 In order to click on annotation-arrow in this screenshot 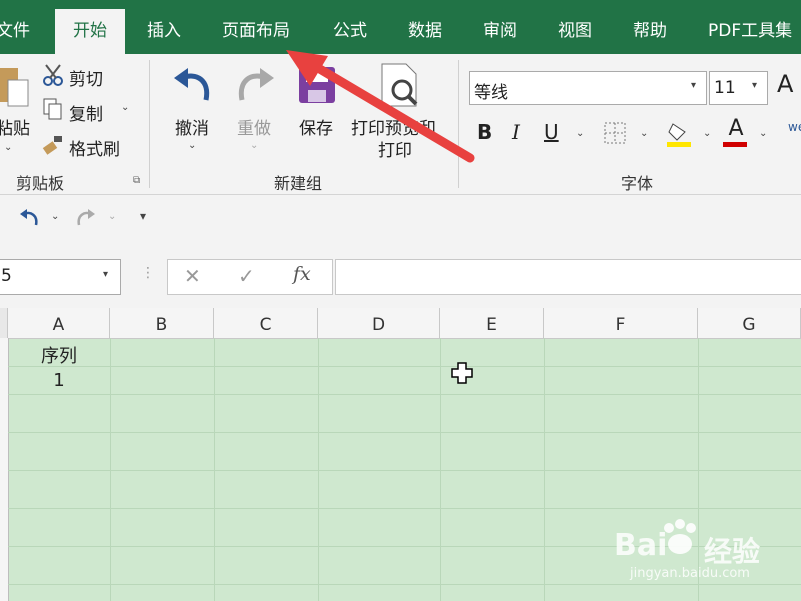, I will do `click(380, 108)`.